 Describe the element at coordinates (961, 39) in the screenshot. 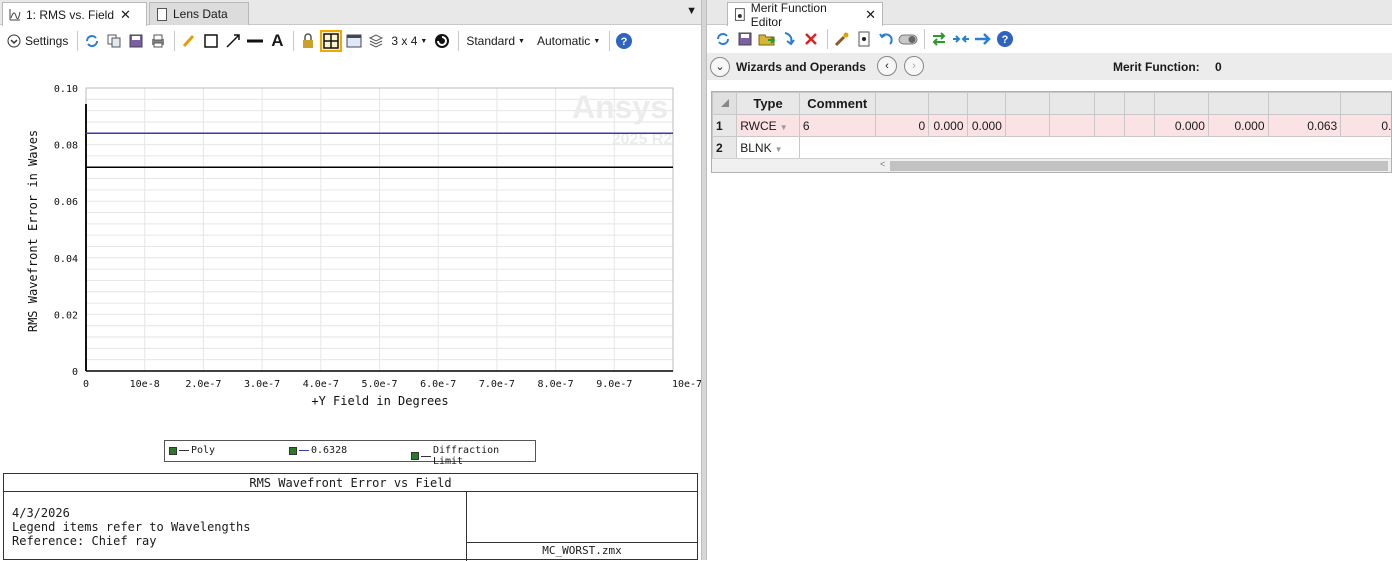

I see `collapse-button` at that location.